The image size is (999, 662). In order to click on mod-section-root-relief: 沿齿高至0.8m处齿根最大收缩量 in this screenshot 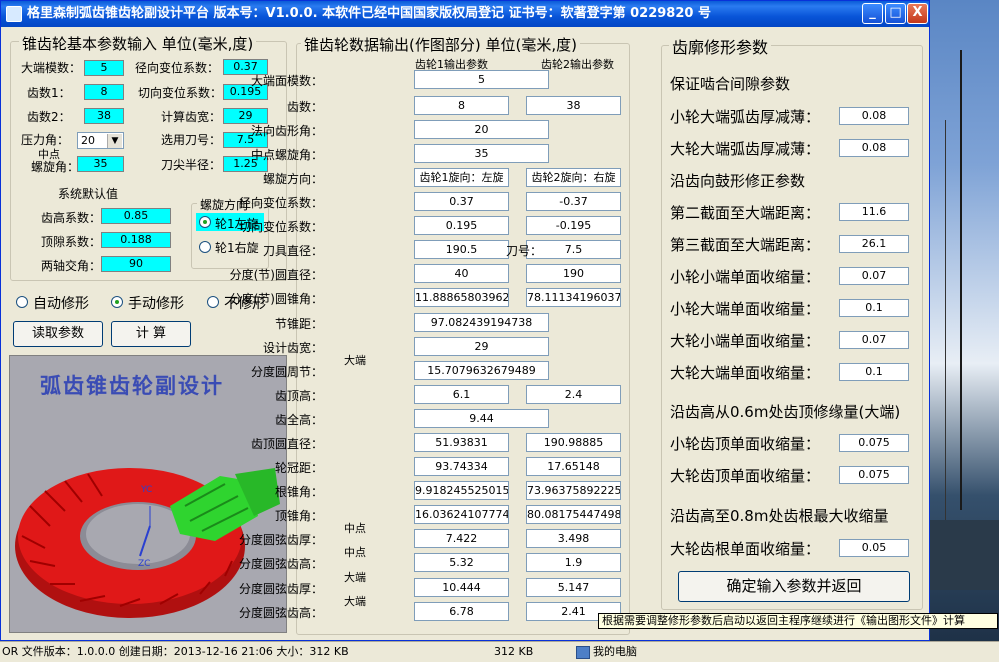, I will do `click(779, 516)`.